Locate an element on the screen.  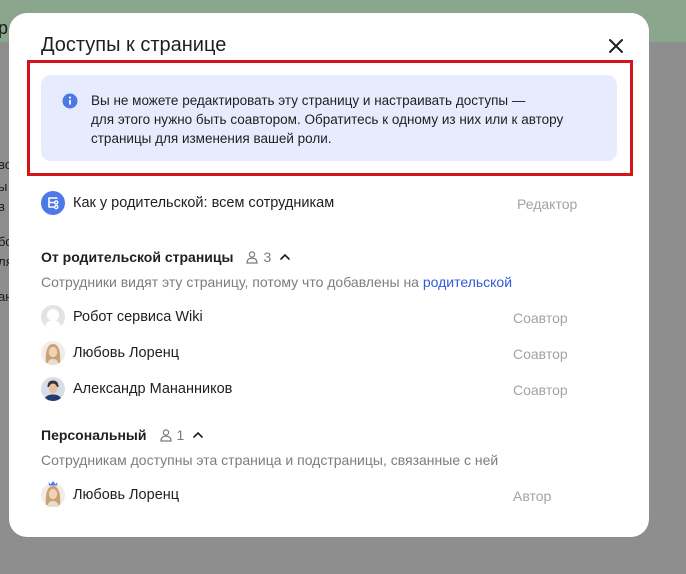
close-button is located at coordinates (616, 46).